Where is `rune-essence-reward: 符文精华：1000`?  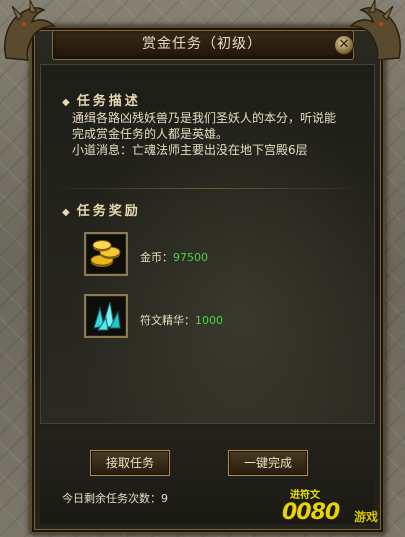 rune-essence-reward: 符文精华：1000 is located at coordinates (181, 320).